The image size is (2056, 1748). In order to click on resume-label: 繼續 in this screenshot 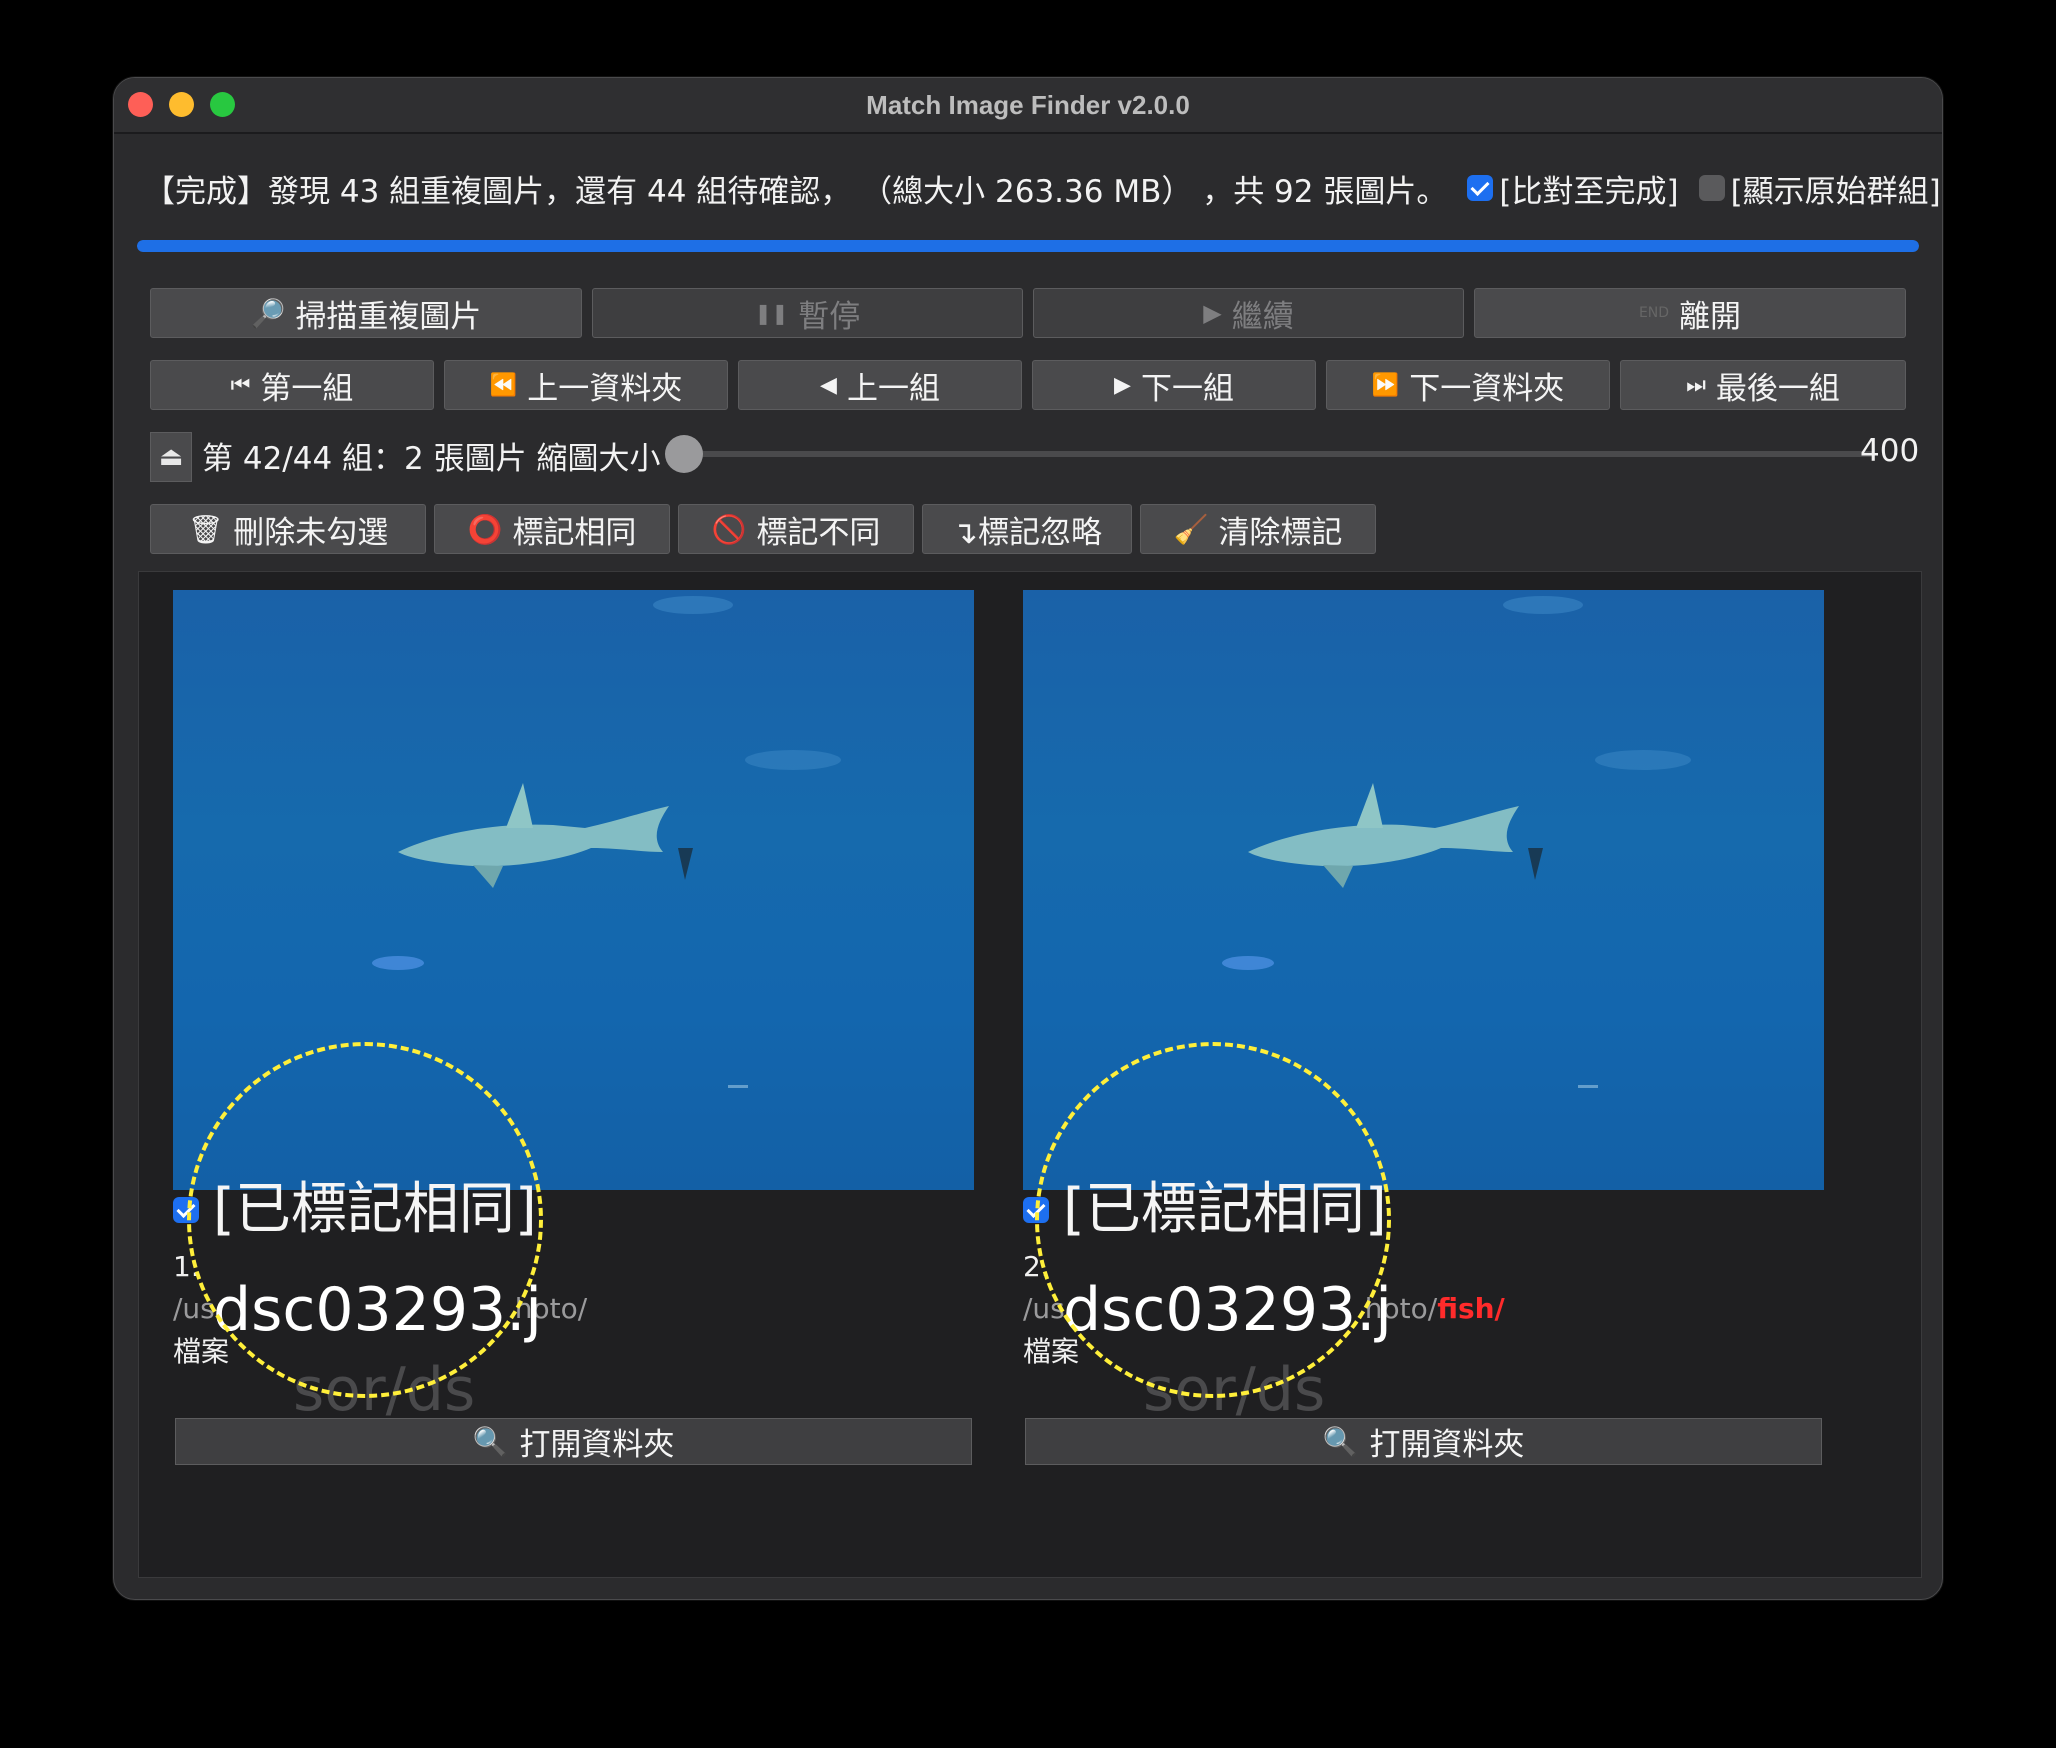, I will do `click(1262, 316)`.